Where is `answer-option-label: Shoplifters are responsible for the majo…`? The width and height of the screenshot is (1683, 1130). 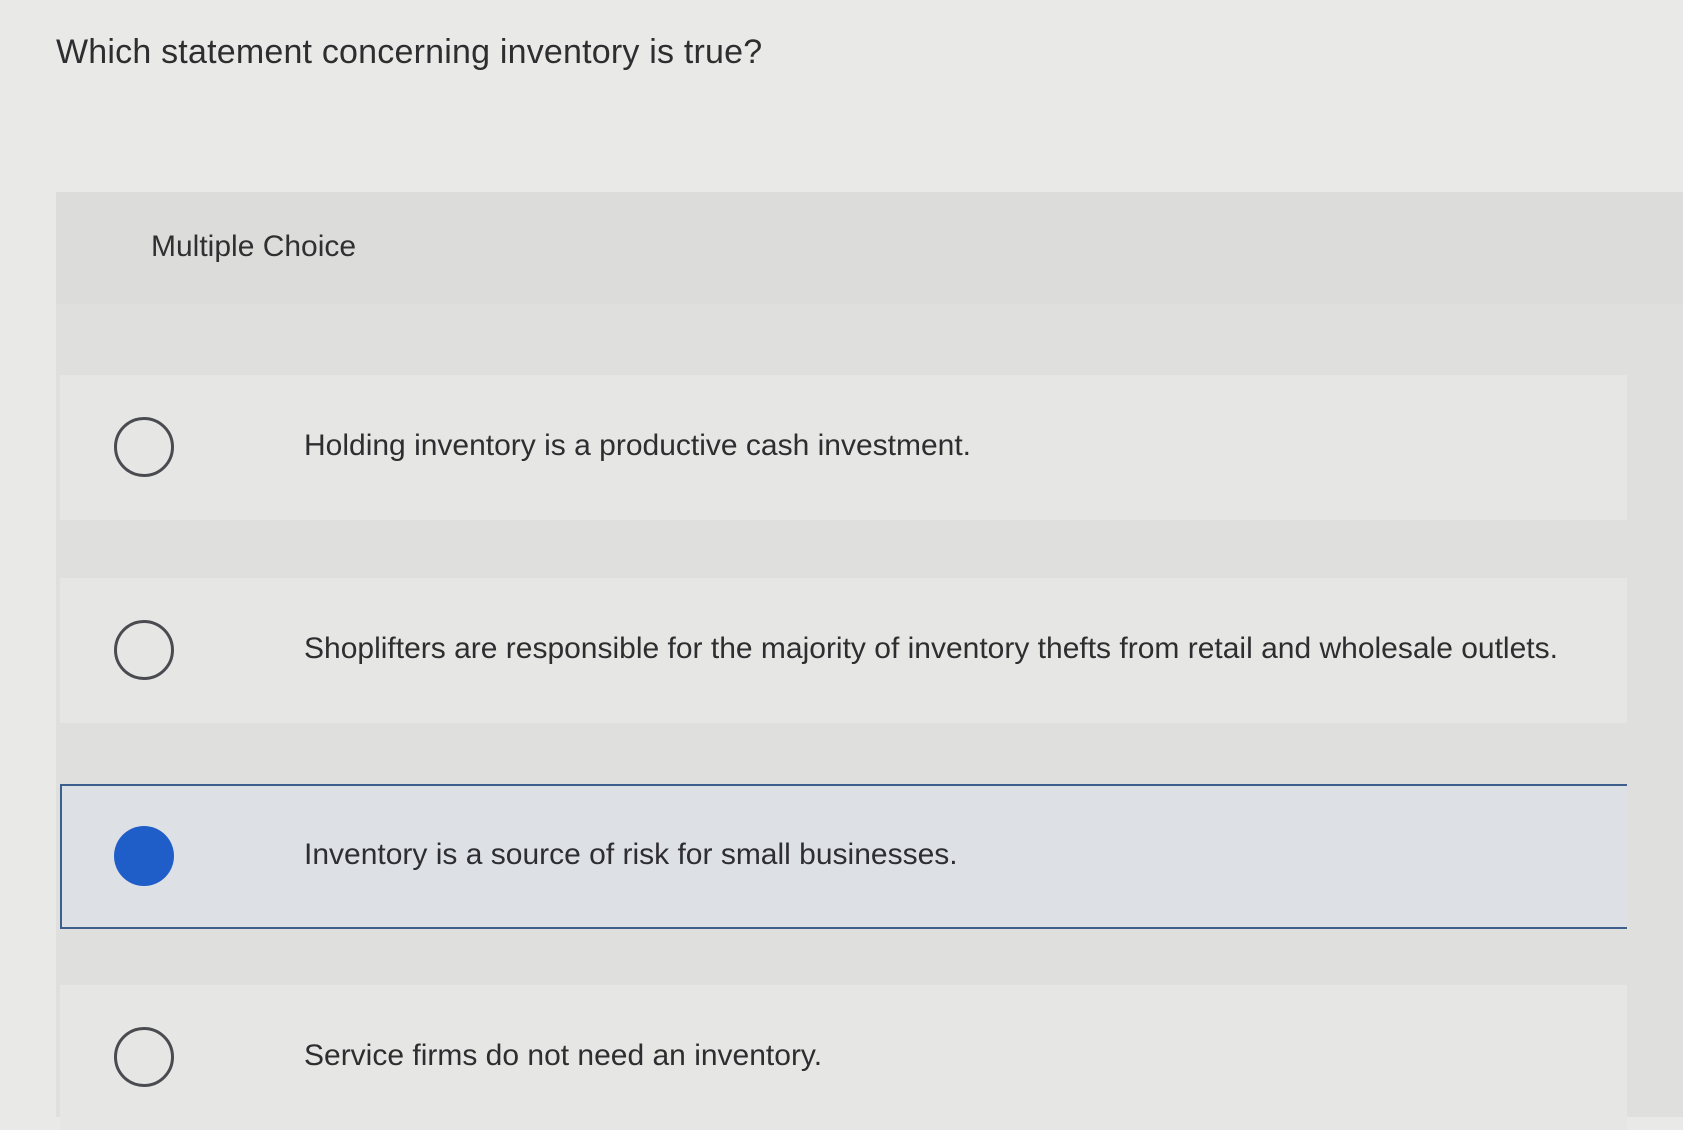 answer-option-label: Shoplifters are responsible for the majo… is located at coordinates (931, 648).